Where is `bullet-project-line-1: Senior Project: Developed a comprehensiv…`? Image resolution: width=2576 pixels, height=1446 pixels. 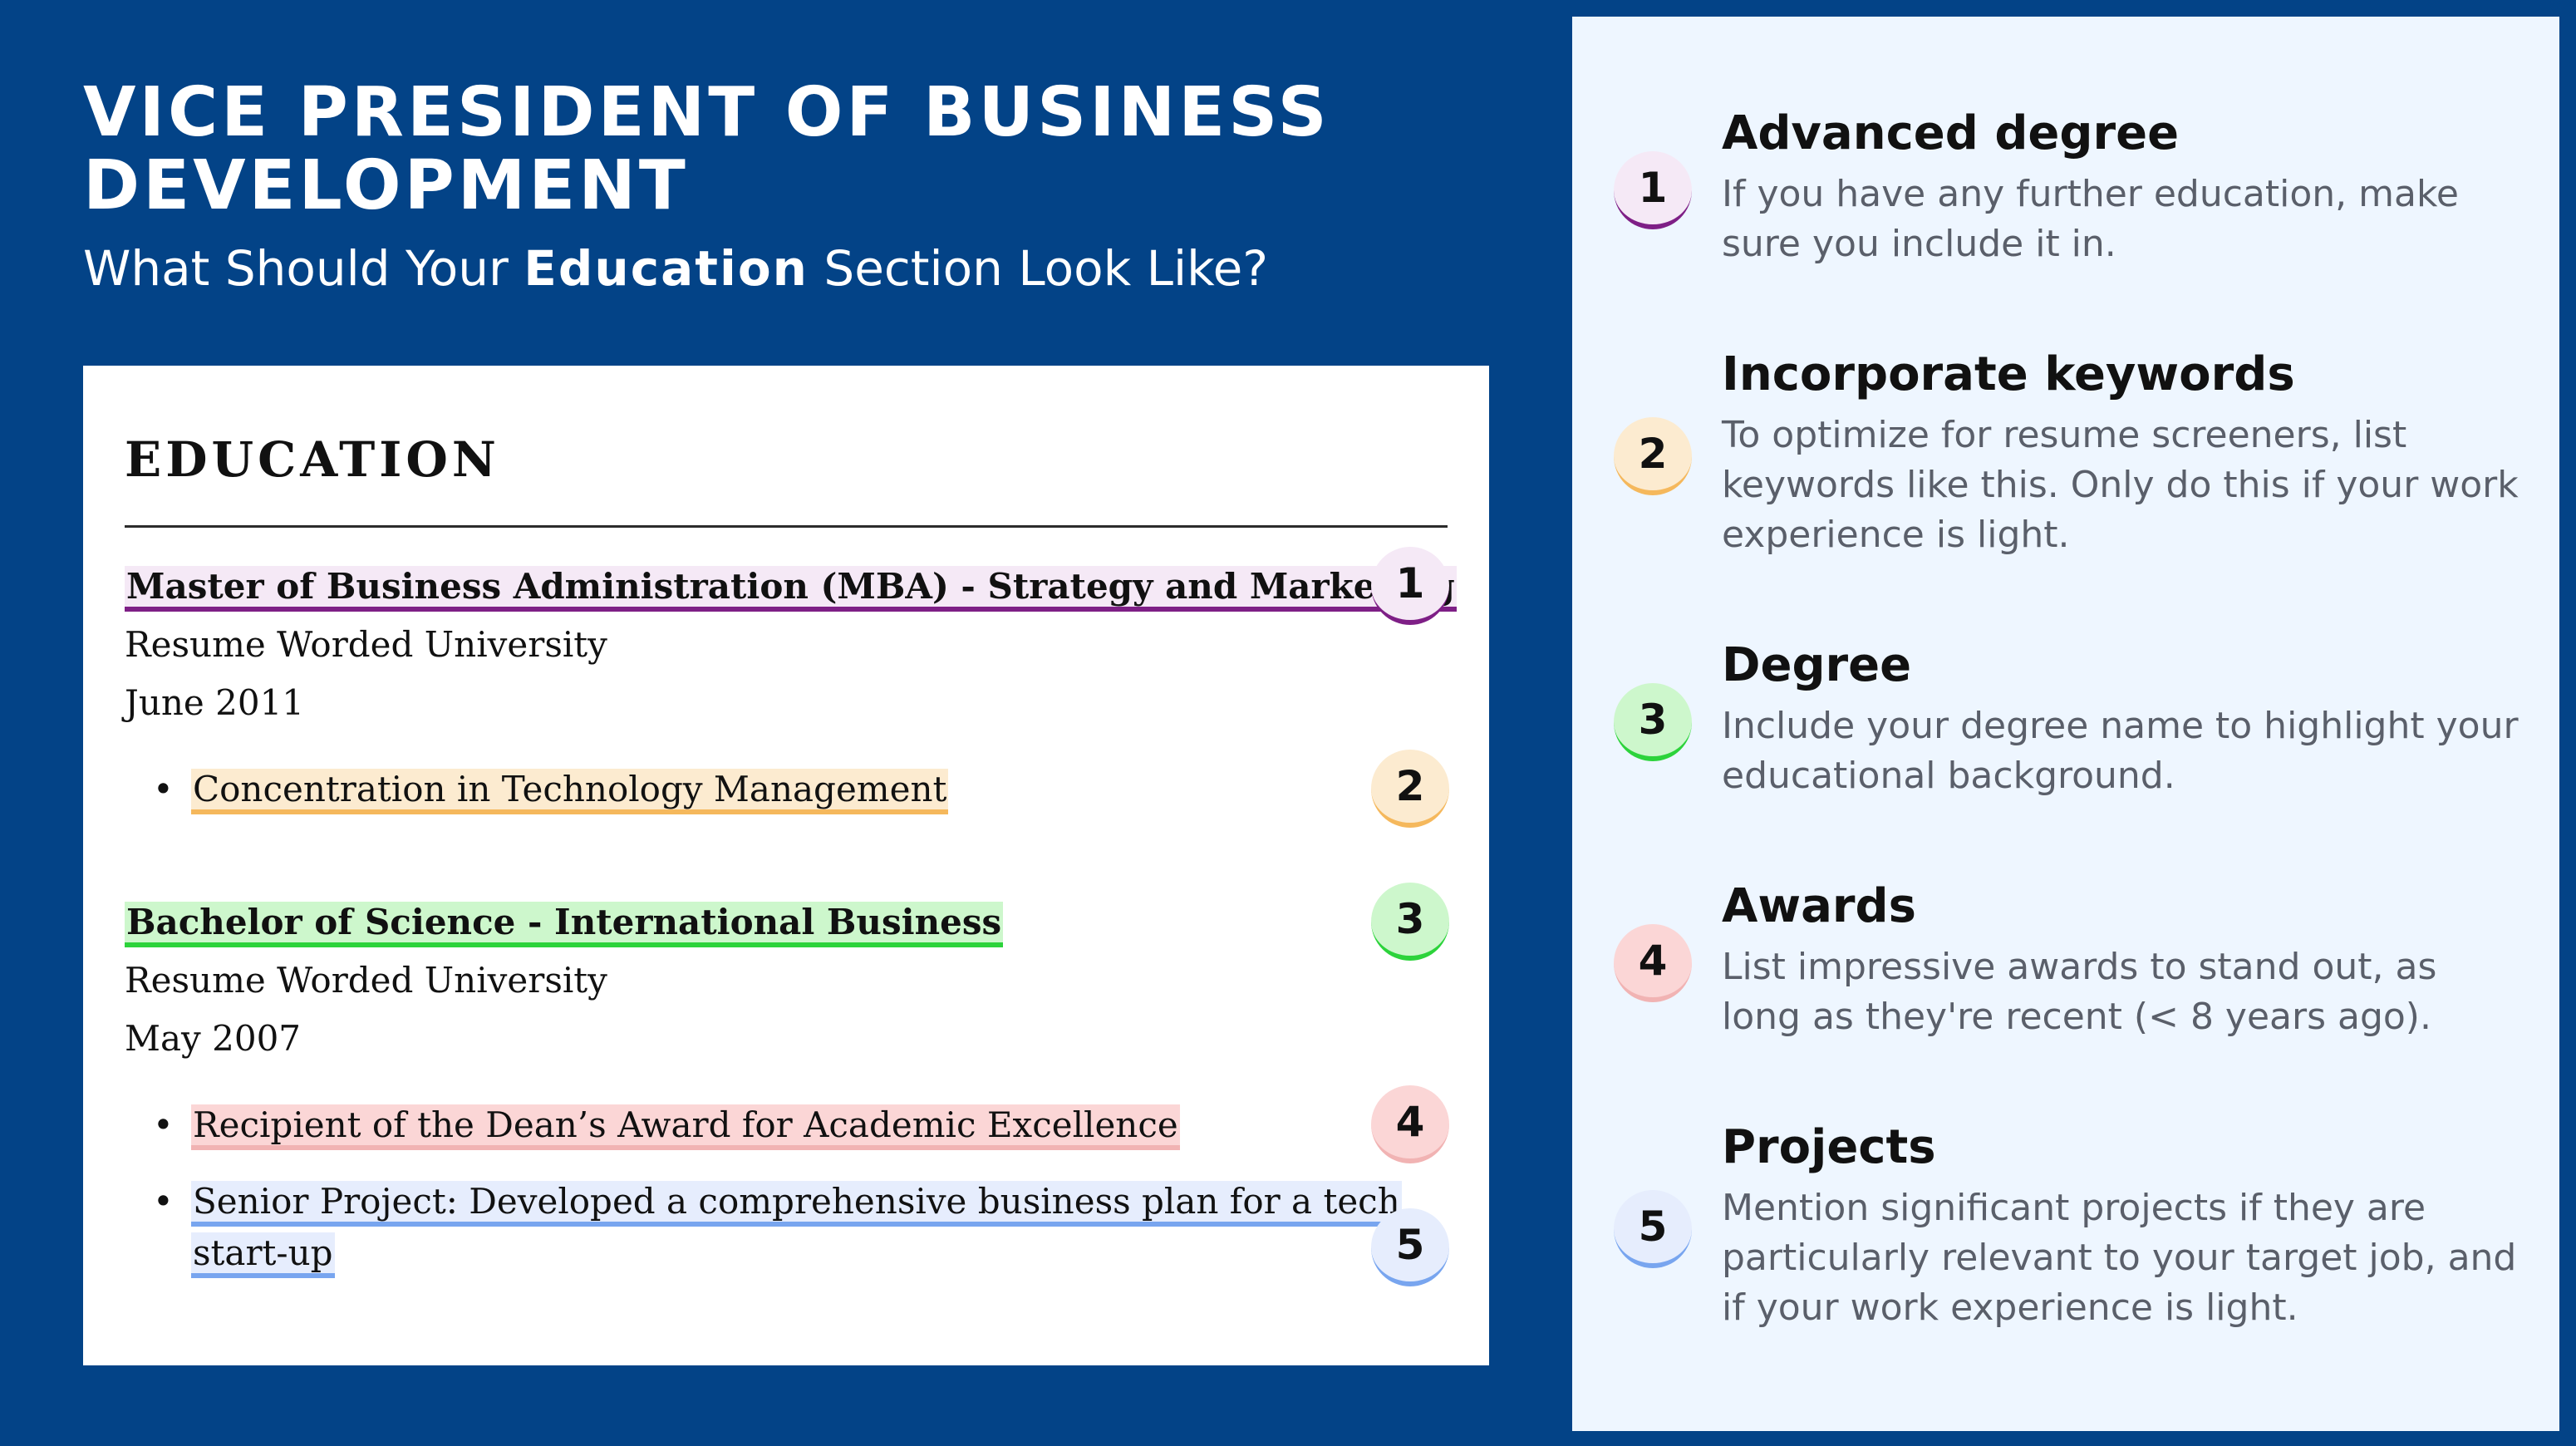
bullet-project-line-1: Senior Project: Developed a comprehensiv… is located at coordinates (796, 1202).